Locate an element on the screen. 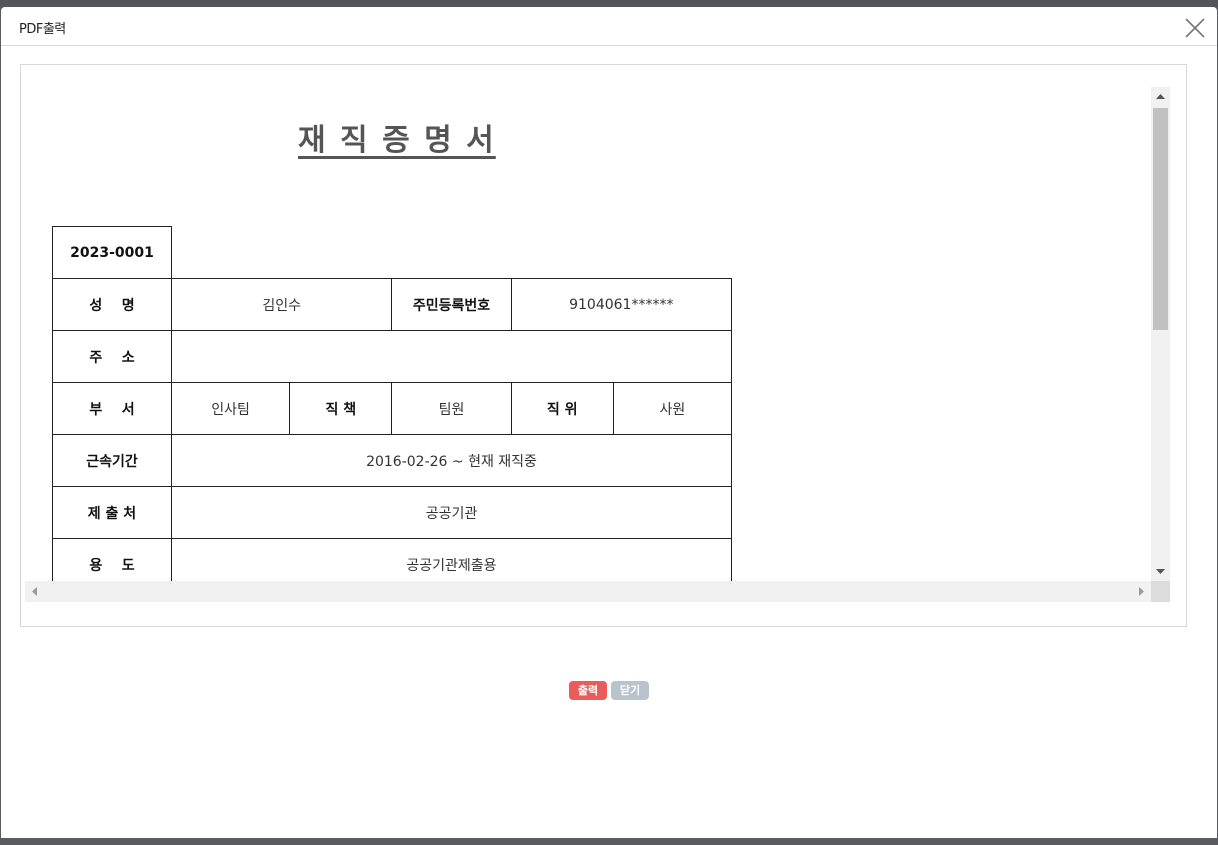 Image resolution: width=1218 pixels, height=845 pixels. table-row: 용 도 공공기관제출용 is located at coordinates (392, 559).